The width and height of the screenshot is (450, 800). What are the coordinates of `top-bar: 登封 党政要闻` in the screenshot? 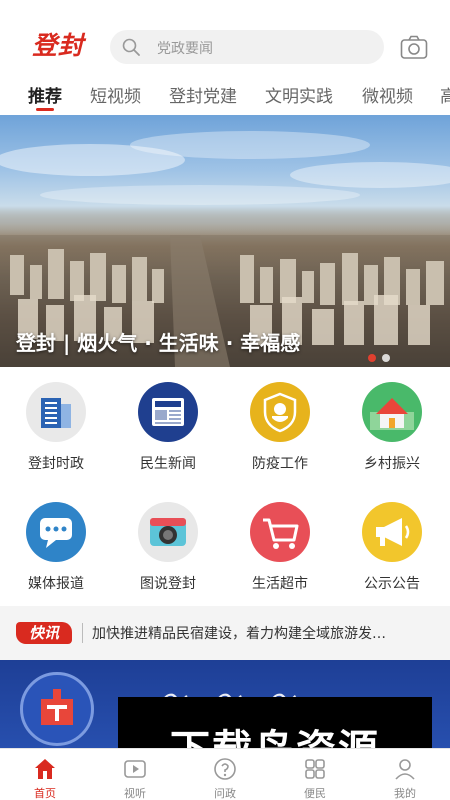 It's located at (225, 39).